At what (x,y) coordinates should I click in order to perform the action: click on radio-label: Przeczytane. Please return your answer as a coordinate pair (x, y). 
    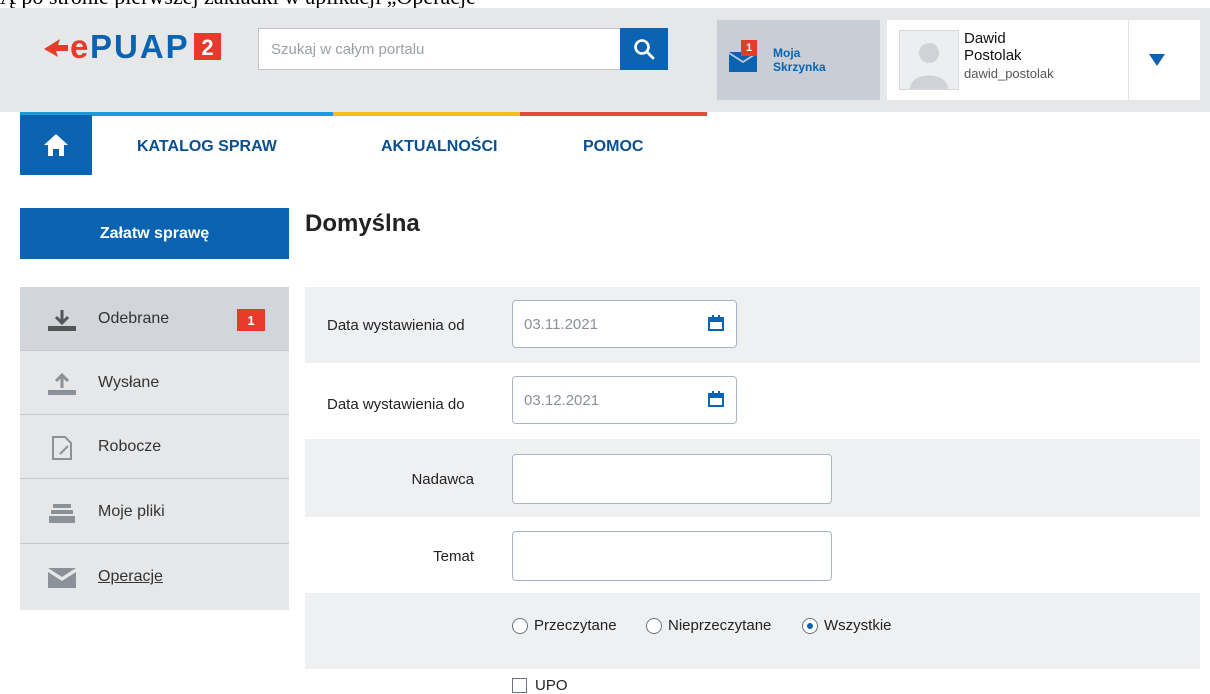
    Looking at the image, I should click on (575, 625).